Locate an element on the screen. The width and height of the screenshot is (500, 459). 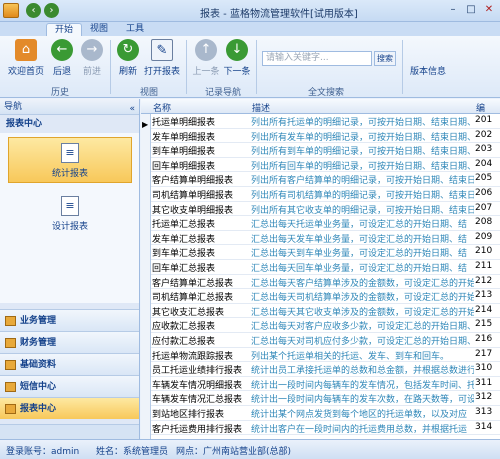
cell-code: 217 is located at coordinates (484, 353).